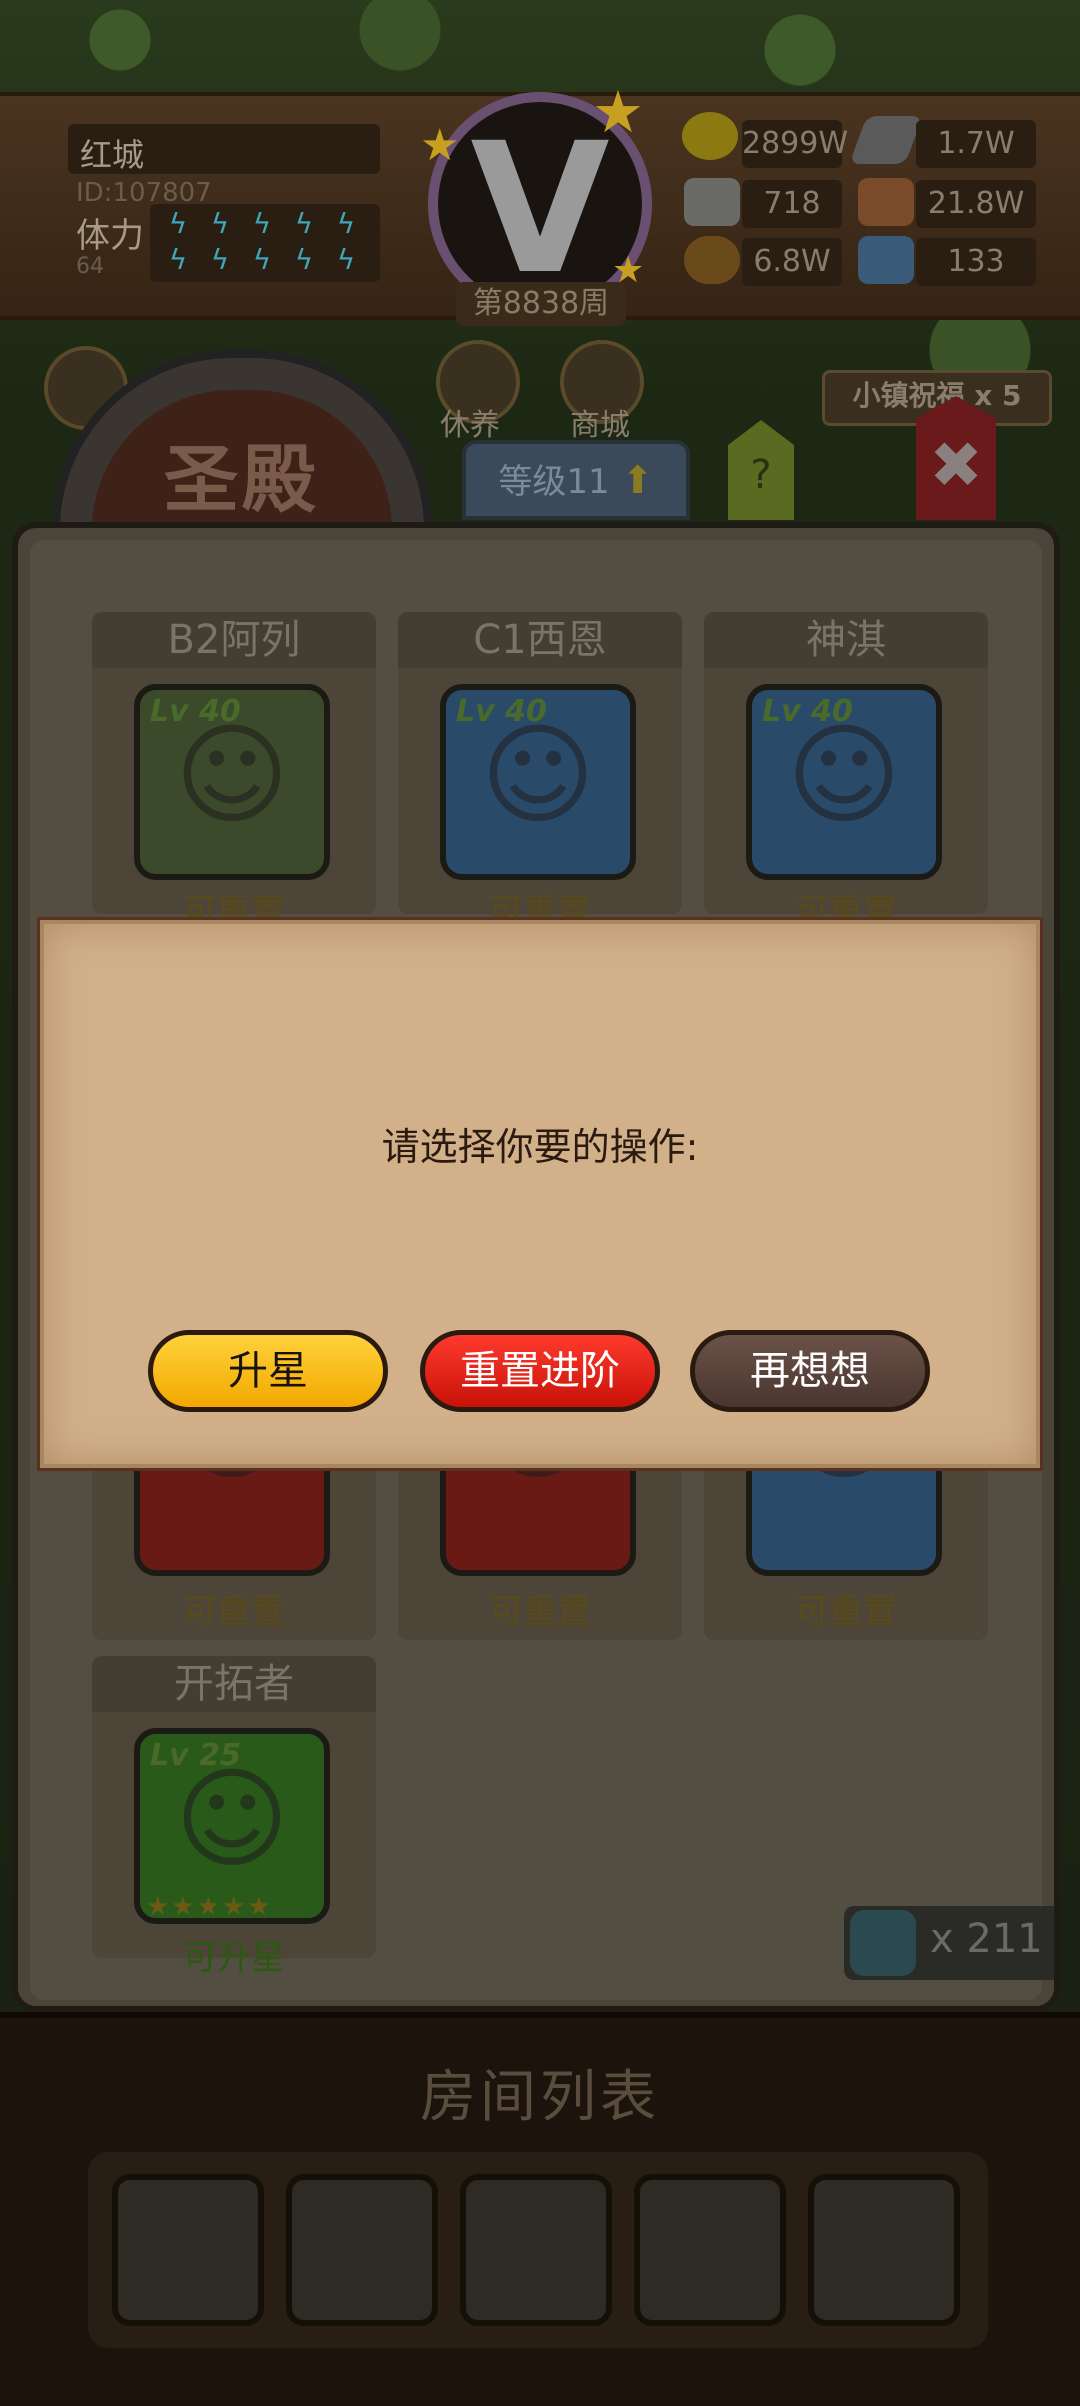  Describe the element at coordinates (90, 266) in the screenshot. I see `stamina-value: 64` at that location.